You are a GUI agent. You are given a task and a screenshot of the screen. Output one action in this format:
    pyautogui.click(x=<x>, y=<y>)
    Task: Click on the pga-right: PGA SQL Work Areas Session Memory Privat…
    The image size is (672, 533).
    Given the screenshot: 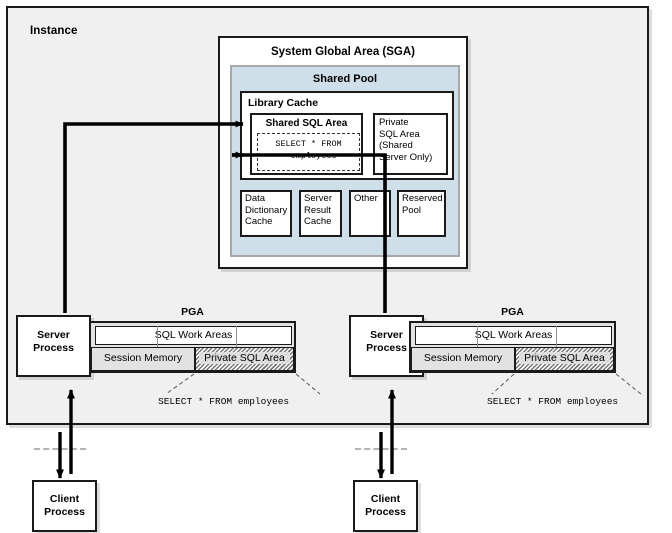 What is the action you would take?
    pyautogui.click(x=512, y=339)
    